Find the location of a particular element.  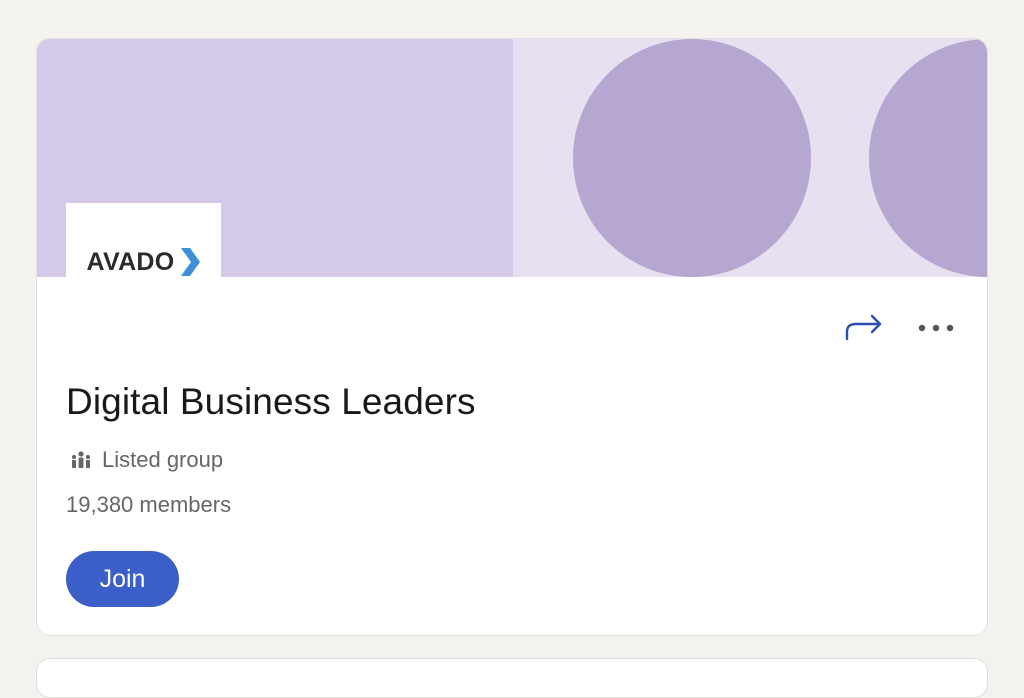

group-people-icon is located at coordinates (81, 459).